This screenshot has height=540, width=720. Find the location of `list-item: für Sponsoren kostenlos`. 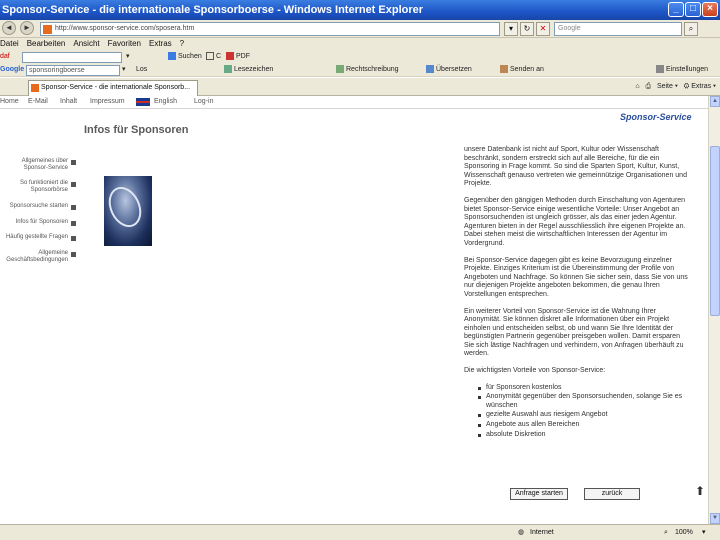

list-item: für Sponsoren kostenlos is located at coordinates (576, 388).